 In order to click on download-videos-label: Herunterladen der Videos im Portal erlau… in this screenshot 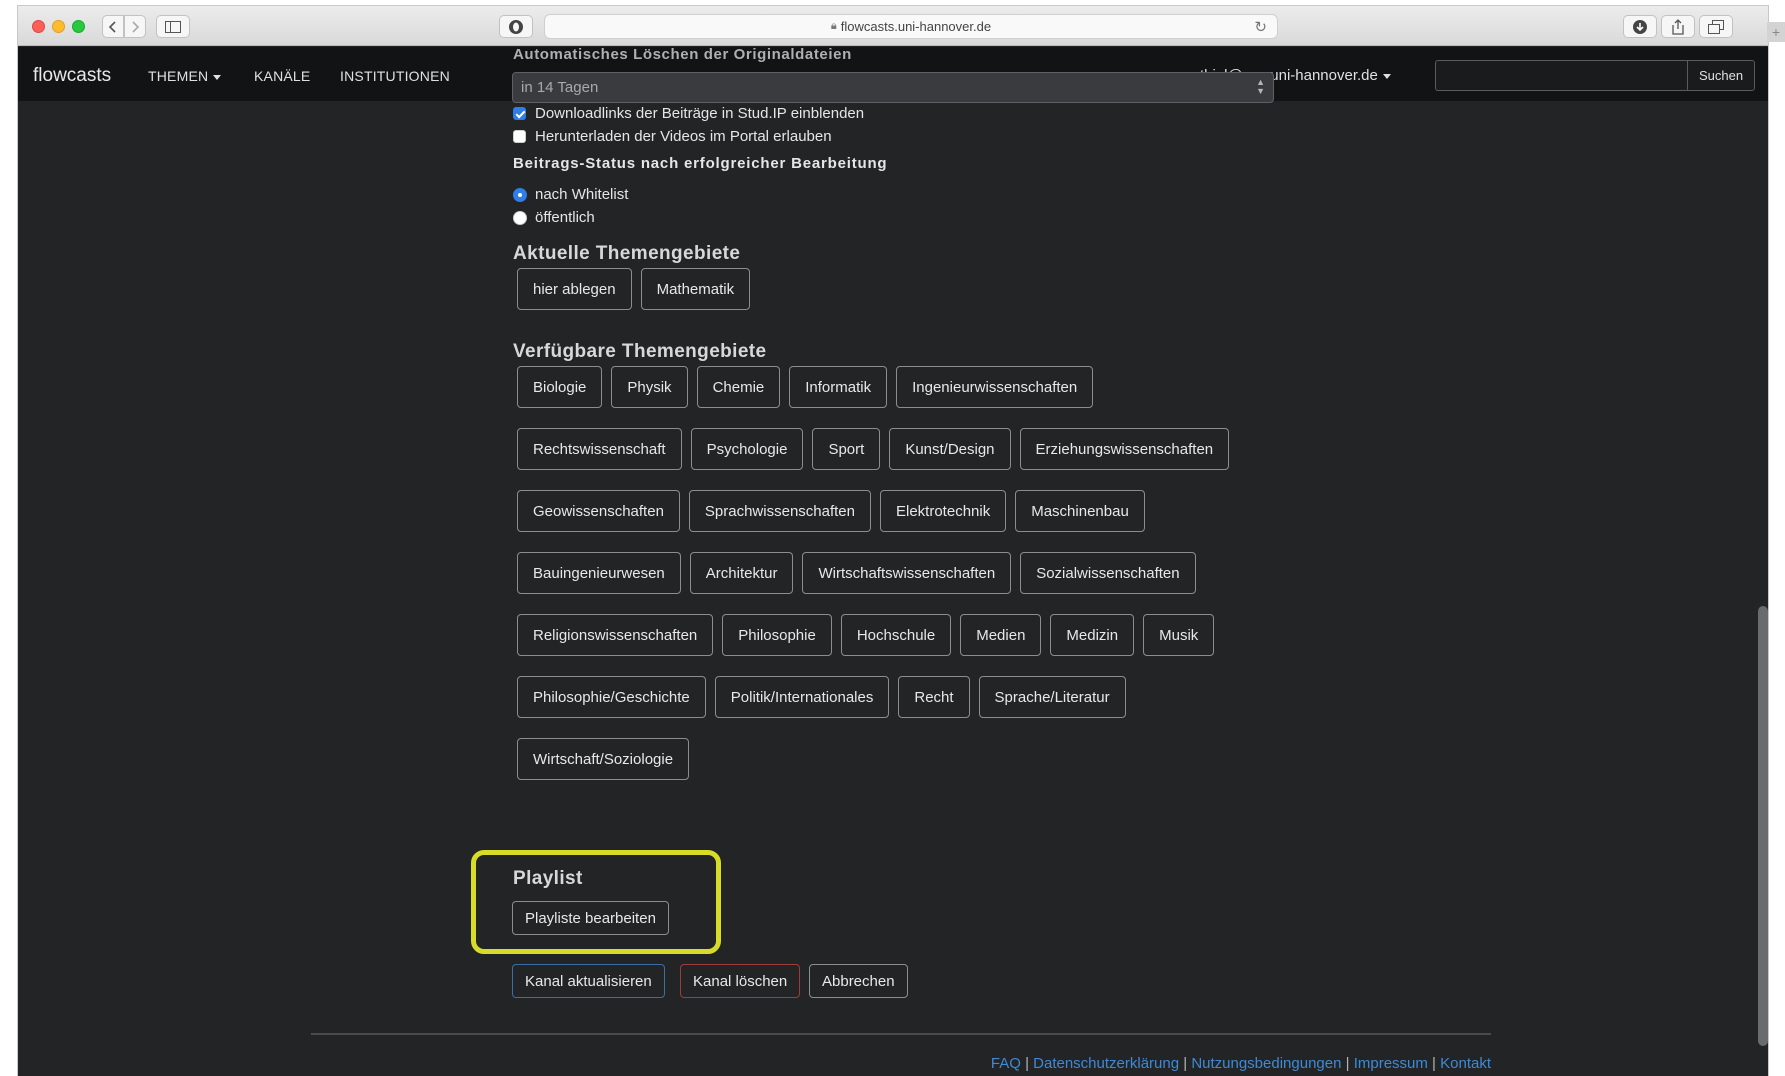, I will do `click(683, 136)`.